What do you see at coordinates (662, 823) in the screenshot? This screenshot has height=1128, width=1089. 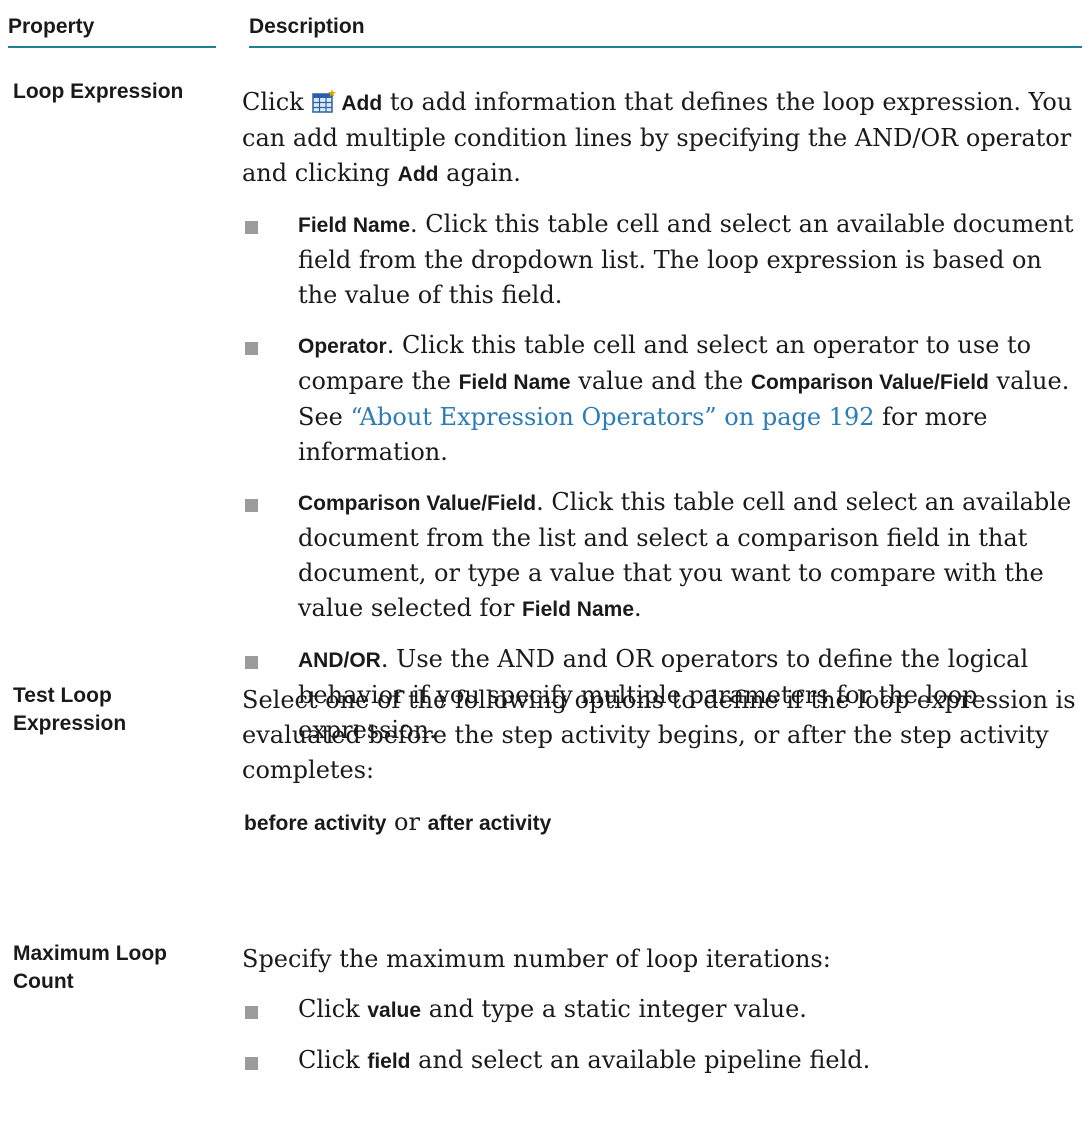 I see `test-loop-options: before activity or after activity` at bounding box center [662, 823].